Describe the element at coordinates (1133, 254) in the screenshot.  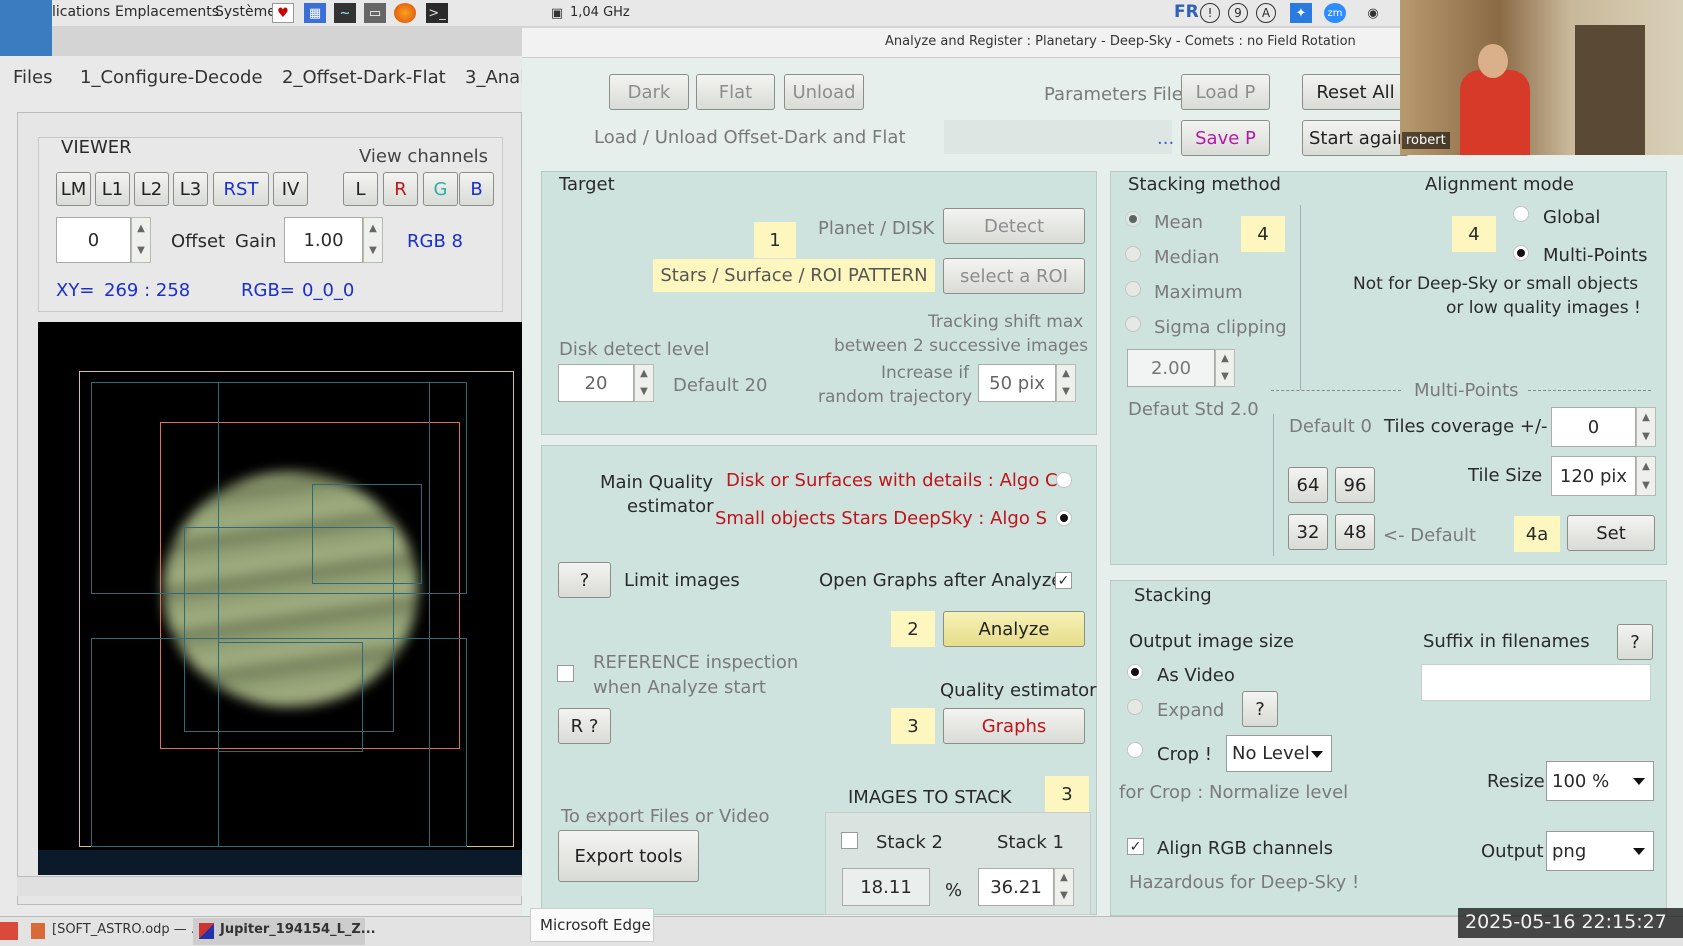
I see `median-radio` at that location.